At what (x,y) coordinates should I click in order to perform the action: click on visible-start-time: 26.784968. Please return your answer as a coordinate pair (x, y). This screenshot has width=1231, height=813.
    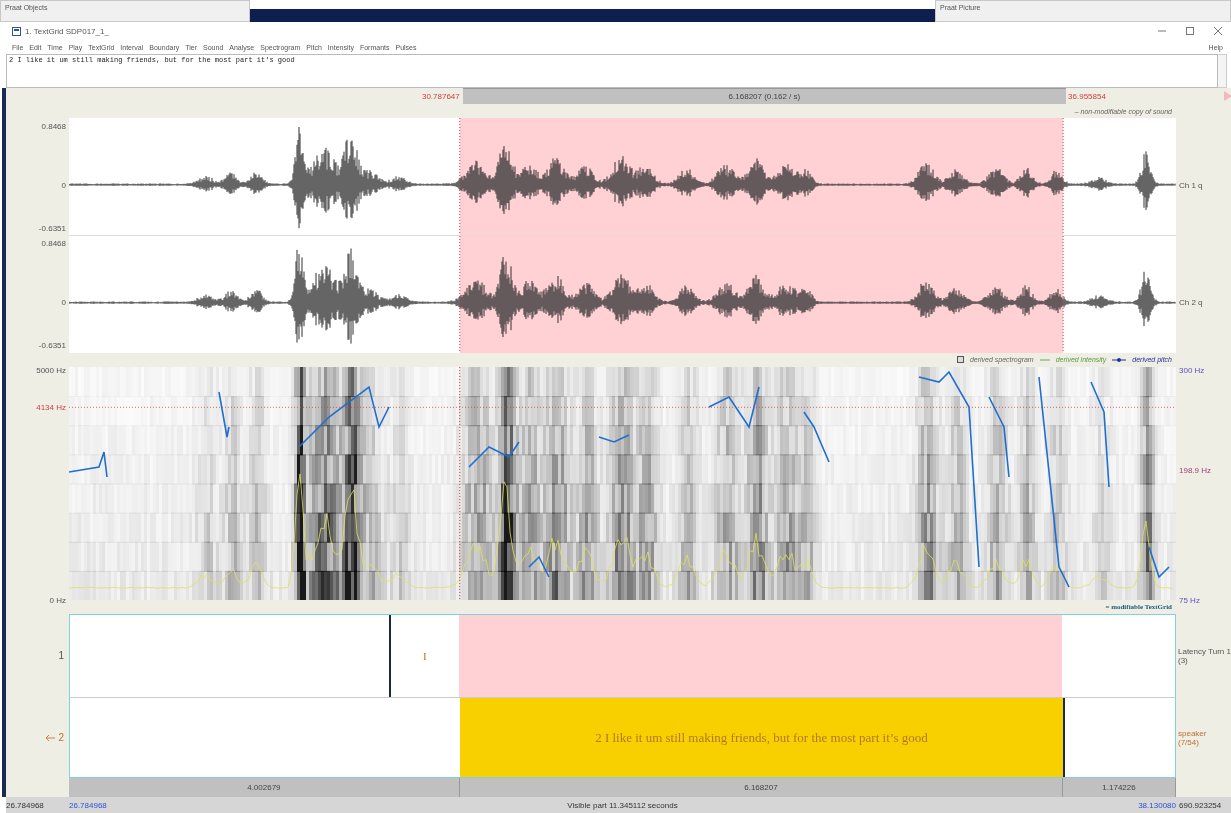
    Looking at the image, I should click on (88, 805).